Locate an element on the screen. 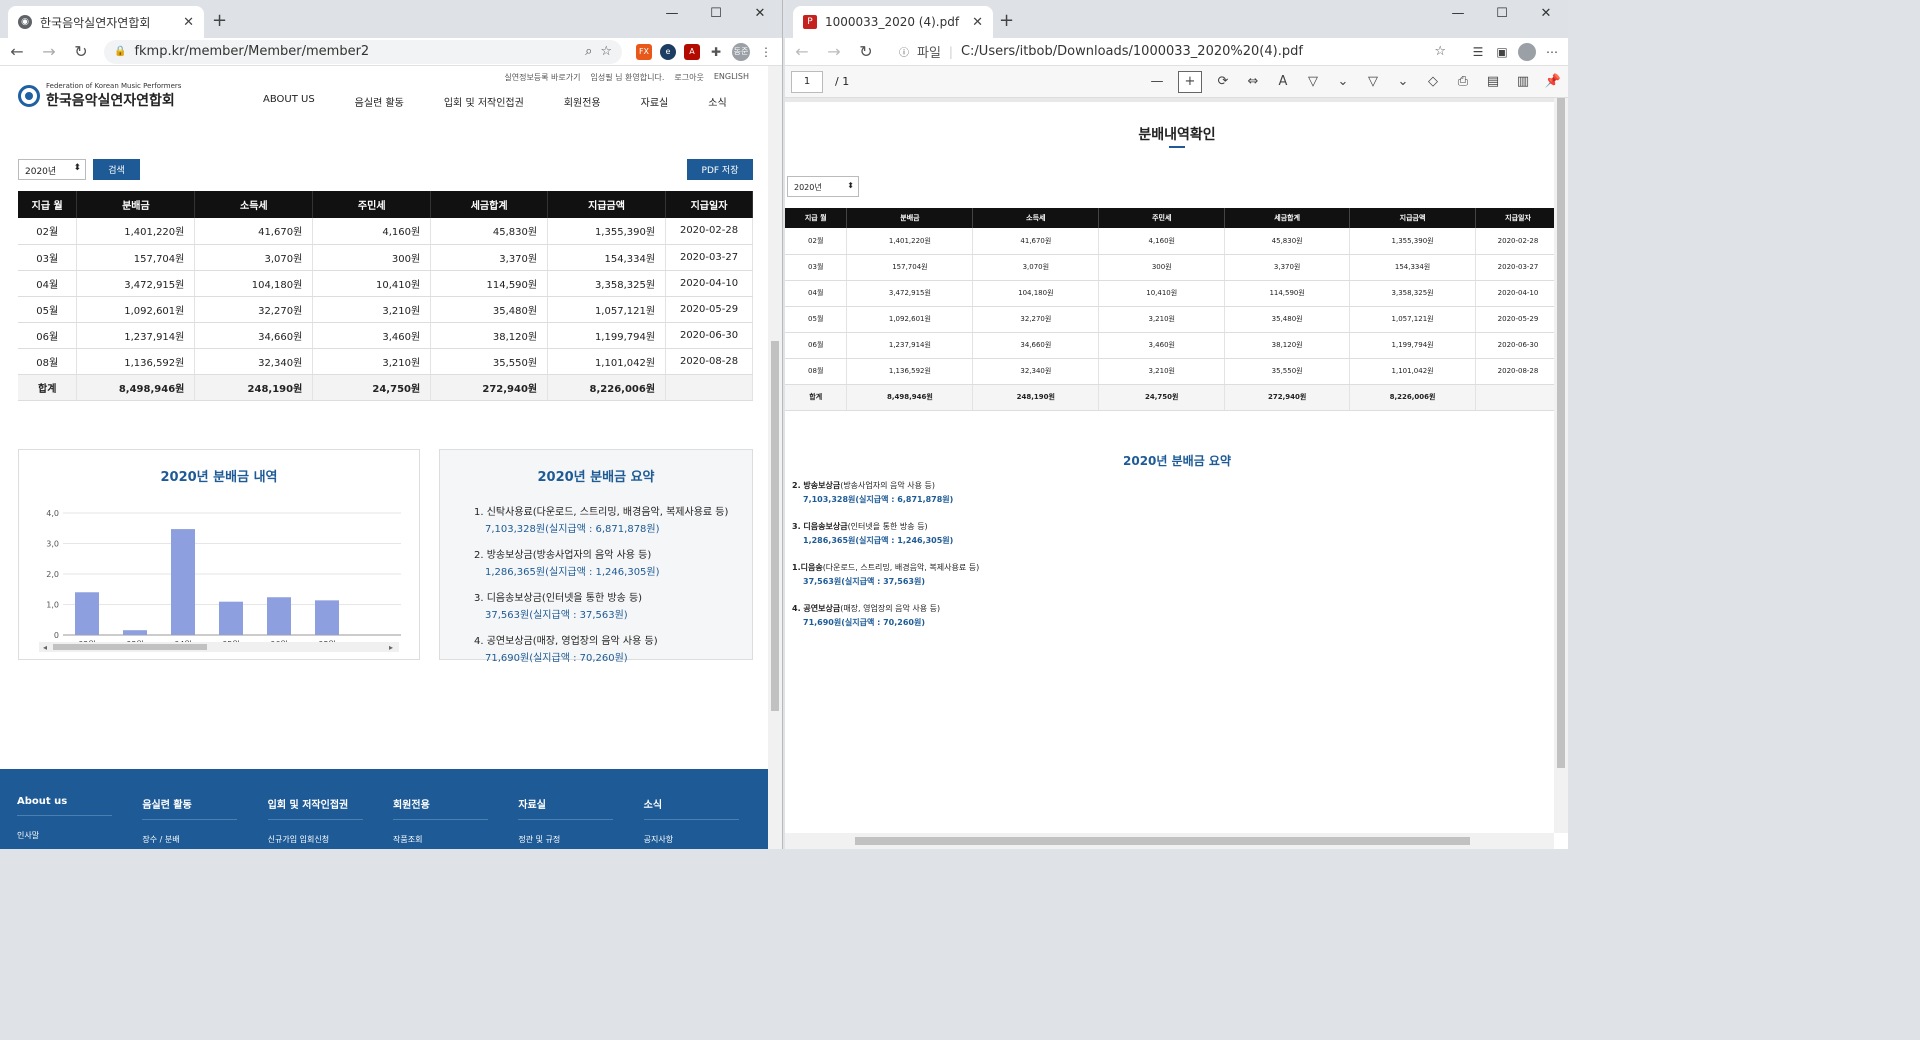 The width and height of the screenshot is (1920, 1040). omnibox: 🔒 fkmp.kr/member/Member/member2 ⌕ ☆ is located at coordinates (363, 51).